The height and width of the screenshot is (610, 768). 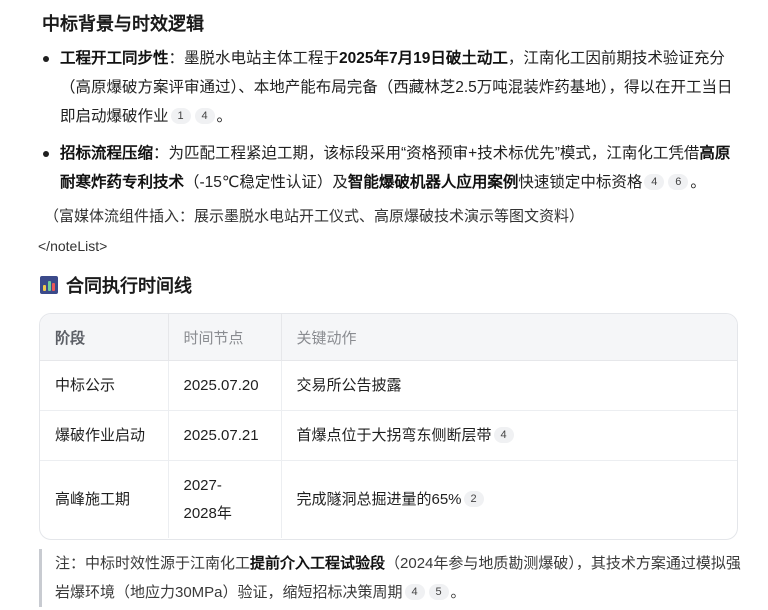 I want to click on cell-action-text: 交易所公告披露, so click(x=349, y=385).